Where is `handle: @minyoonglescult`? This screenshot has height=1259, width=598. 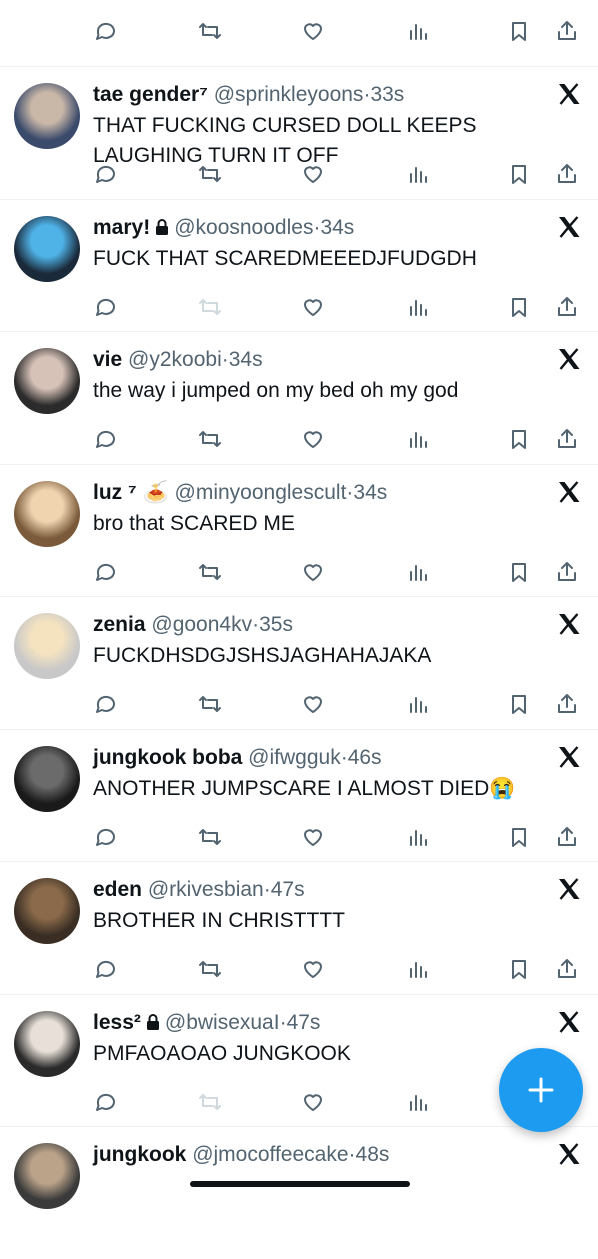 handle: @minyoonglescult is located at coordinates (261, 492).